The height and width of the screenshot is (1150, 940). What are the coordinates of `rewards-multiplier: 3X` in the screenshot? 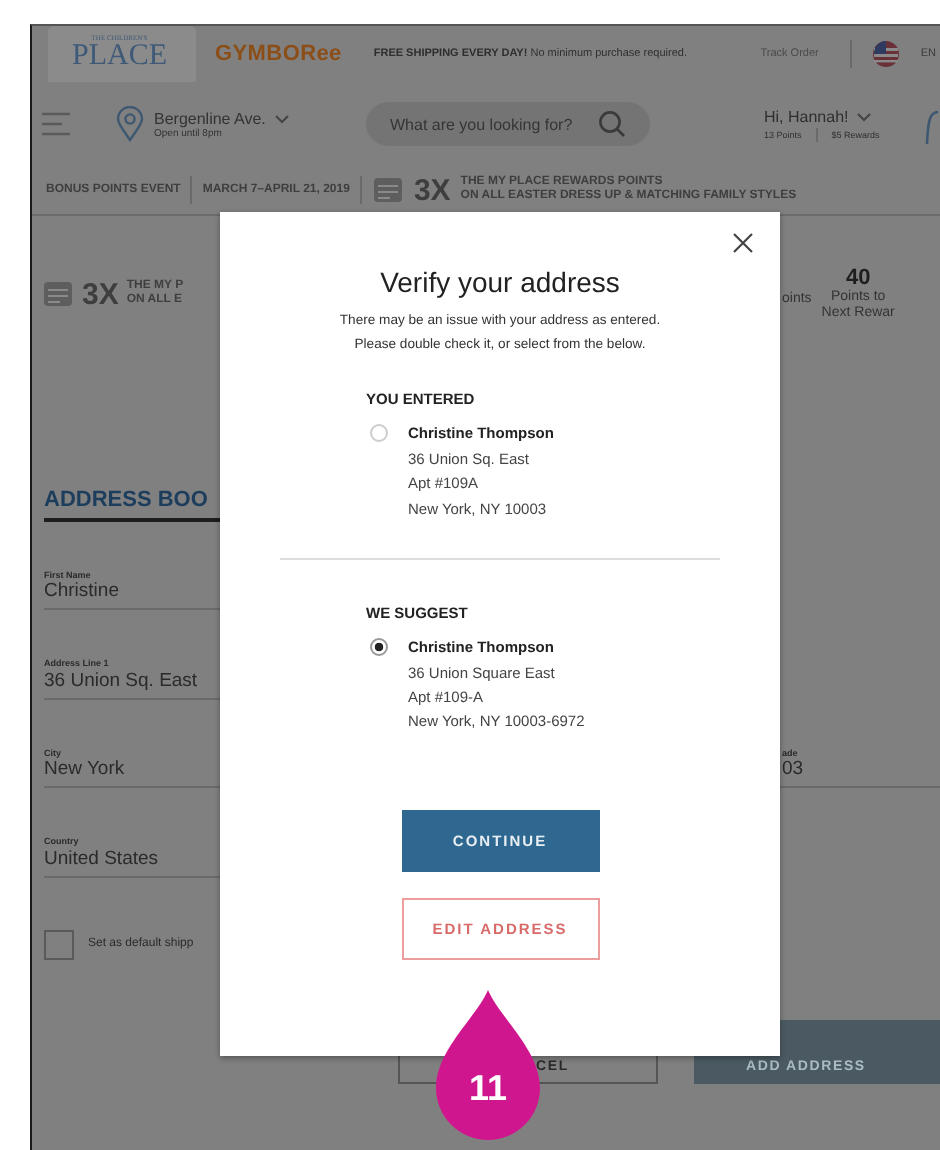 It's located at (100, 294).